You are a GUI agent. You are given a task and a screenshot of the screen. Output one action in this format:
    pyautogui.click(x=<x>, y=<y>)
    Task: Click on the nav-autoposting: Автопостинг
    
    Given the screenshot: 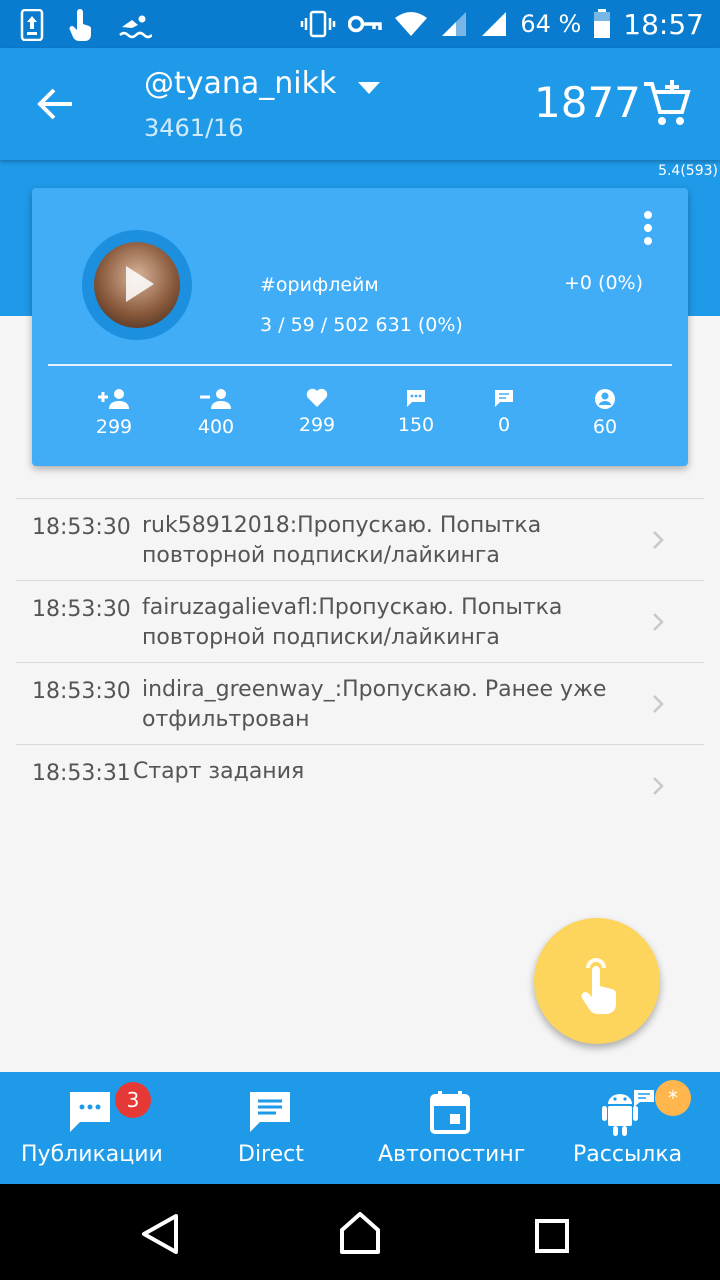 What is the action you would take?
    pyautogui.click(x=450, y=1128)
    